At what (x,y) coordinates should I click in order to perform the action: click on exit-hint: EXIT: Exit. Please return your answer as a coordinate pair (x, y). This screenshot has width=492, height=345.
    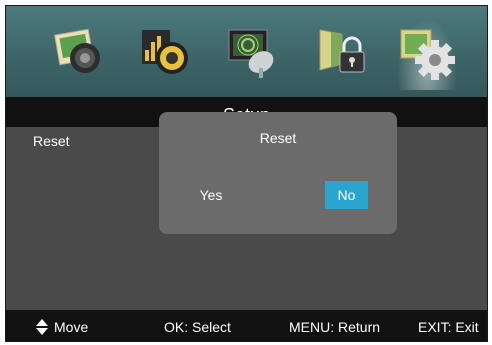
    Looking at the image, I should click on (448, 327).